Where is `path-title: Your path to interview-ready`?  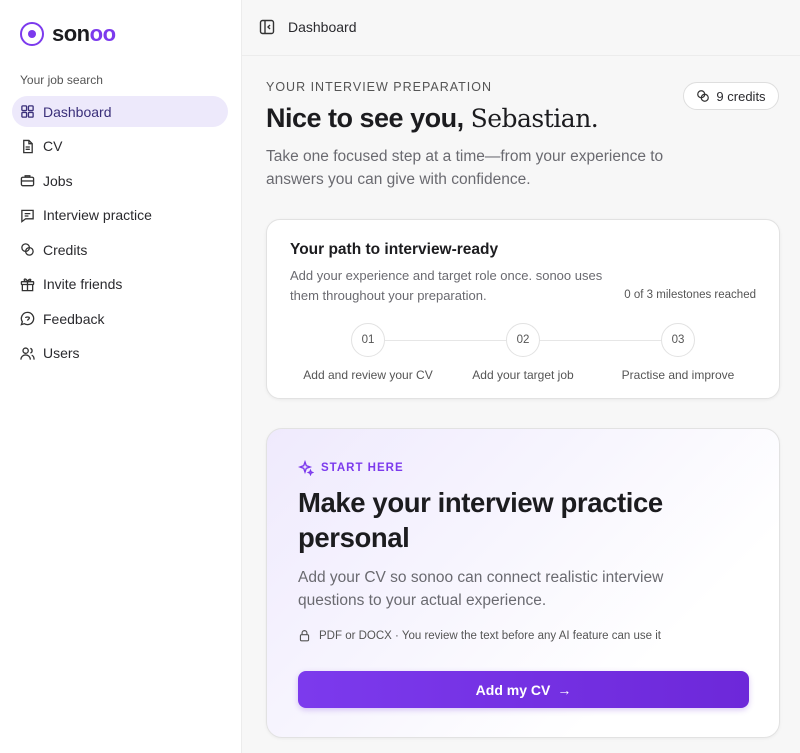
path-title: Your path to interview-ready is located at coordinates (394, 249).